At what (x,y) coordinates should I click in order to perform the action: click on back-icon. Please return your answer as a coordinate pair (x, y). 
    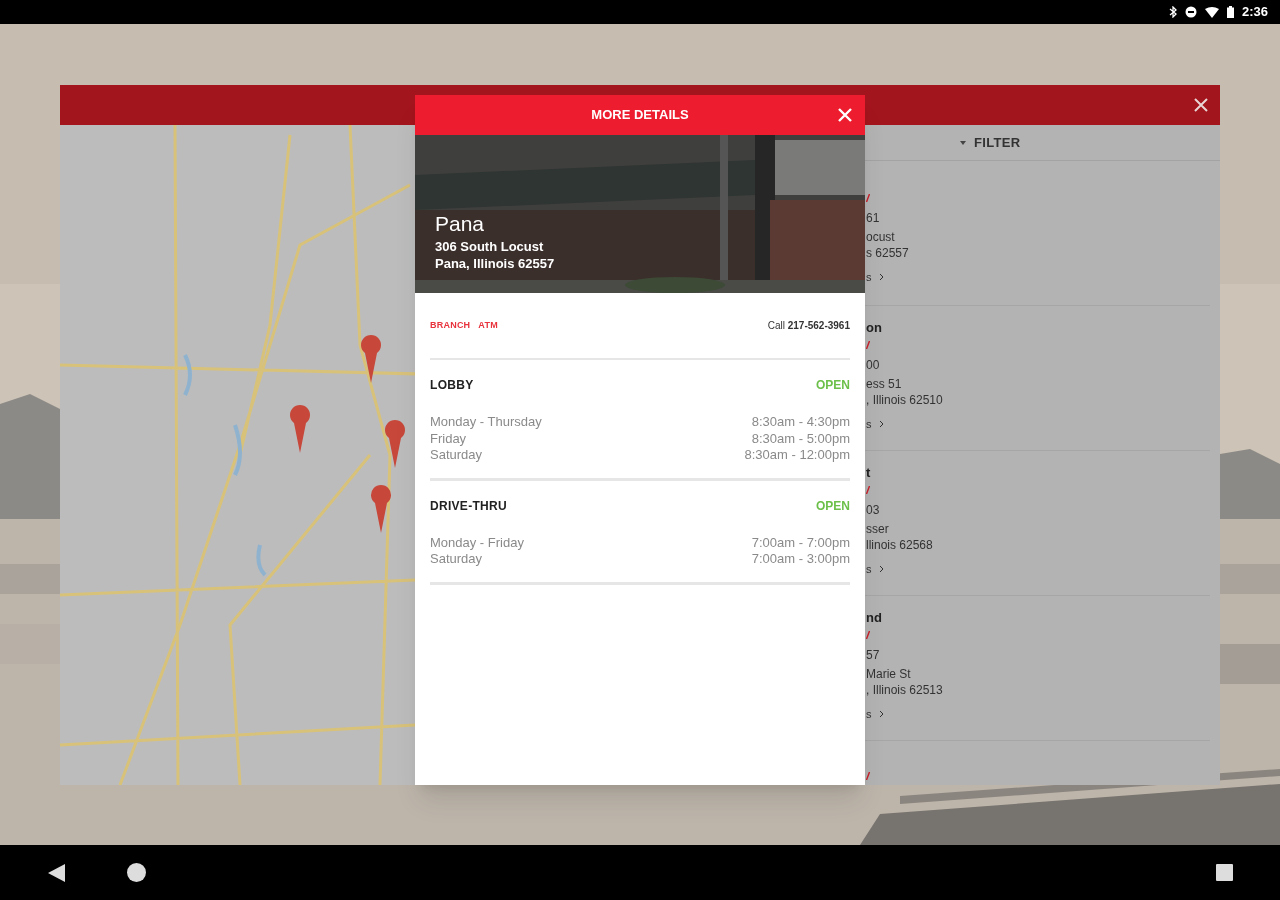
    Looking at the image, I should click on (56, 873).